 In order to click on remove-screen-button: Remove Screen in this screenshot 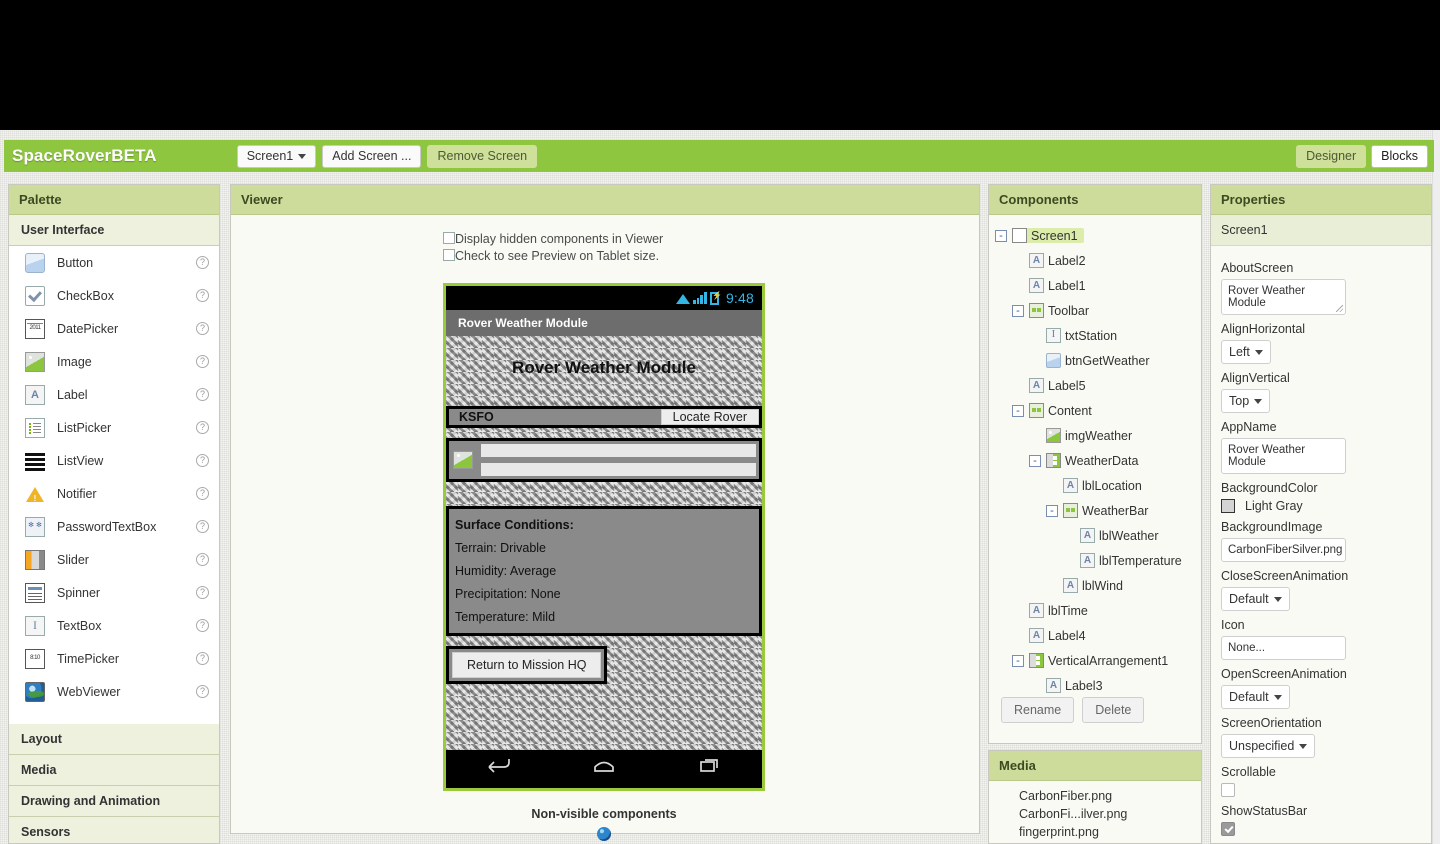, I will do `click(482, 156)`.